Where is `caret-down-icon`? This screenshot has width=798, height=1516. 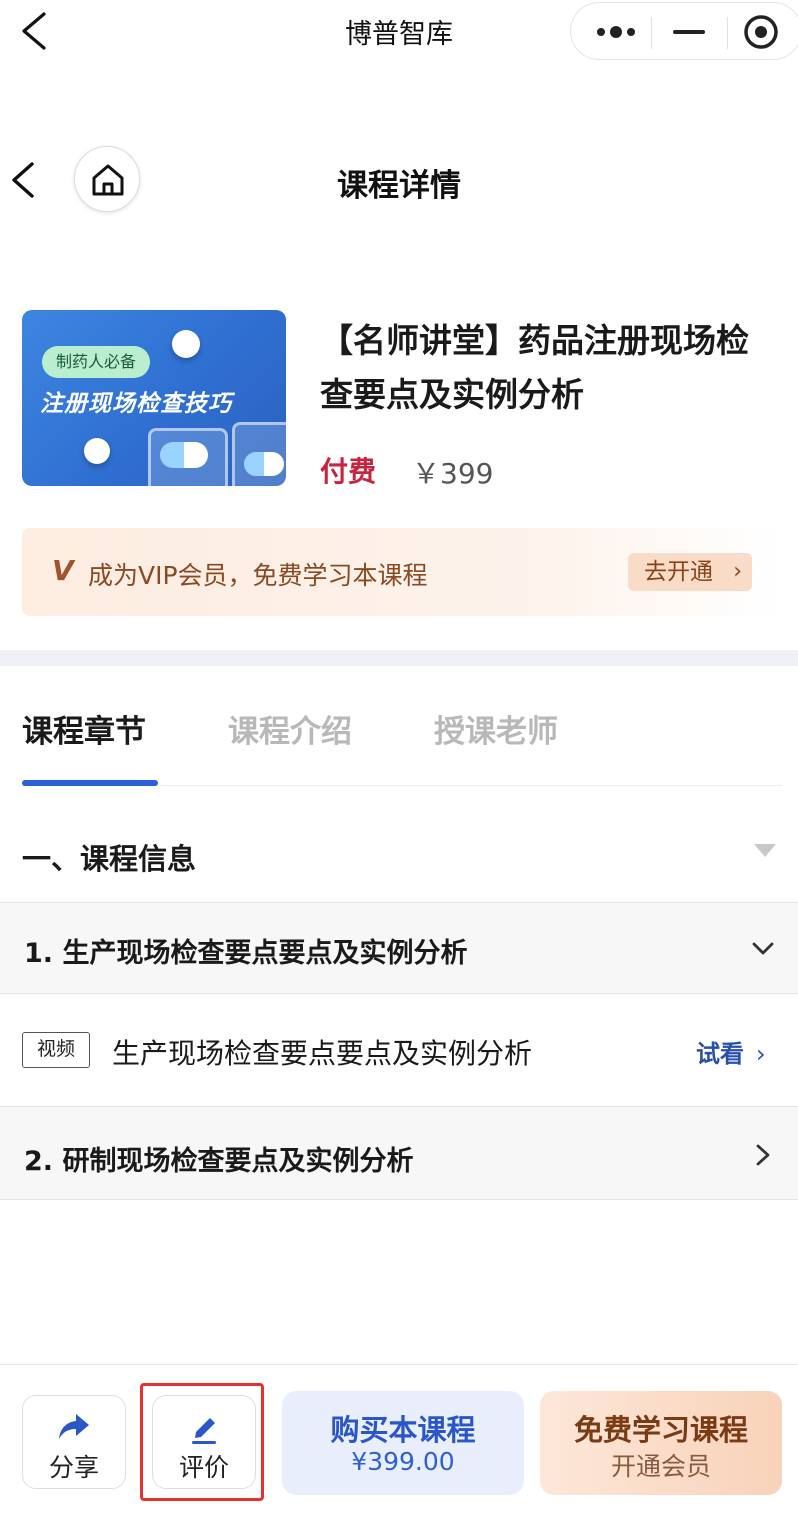 caret-down-icon is located at coordinates (765, 850).